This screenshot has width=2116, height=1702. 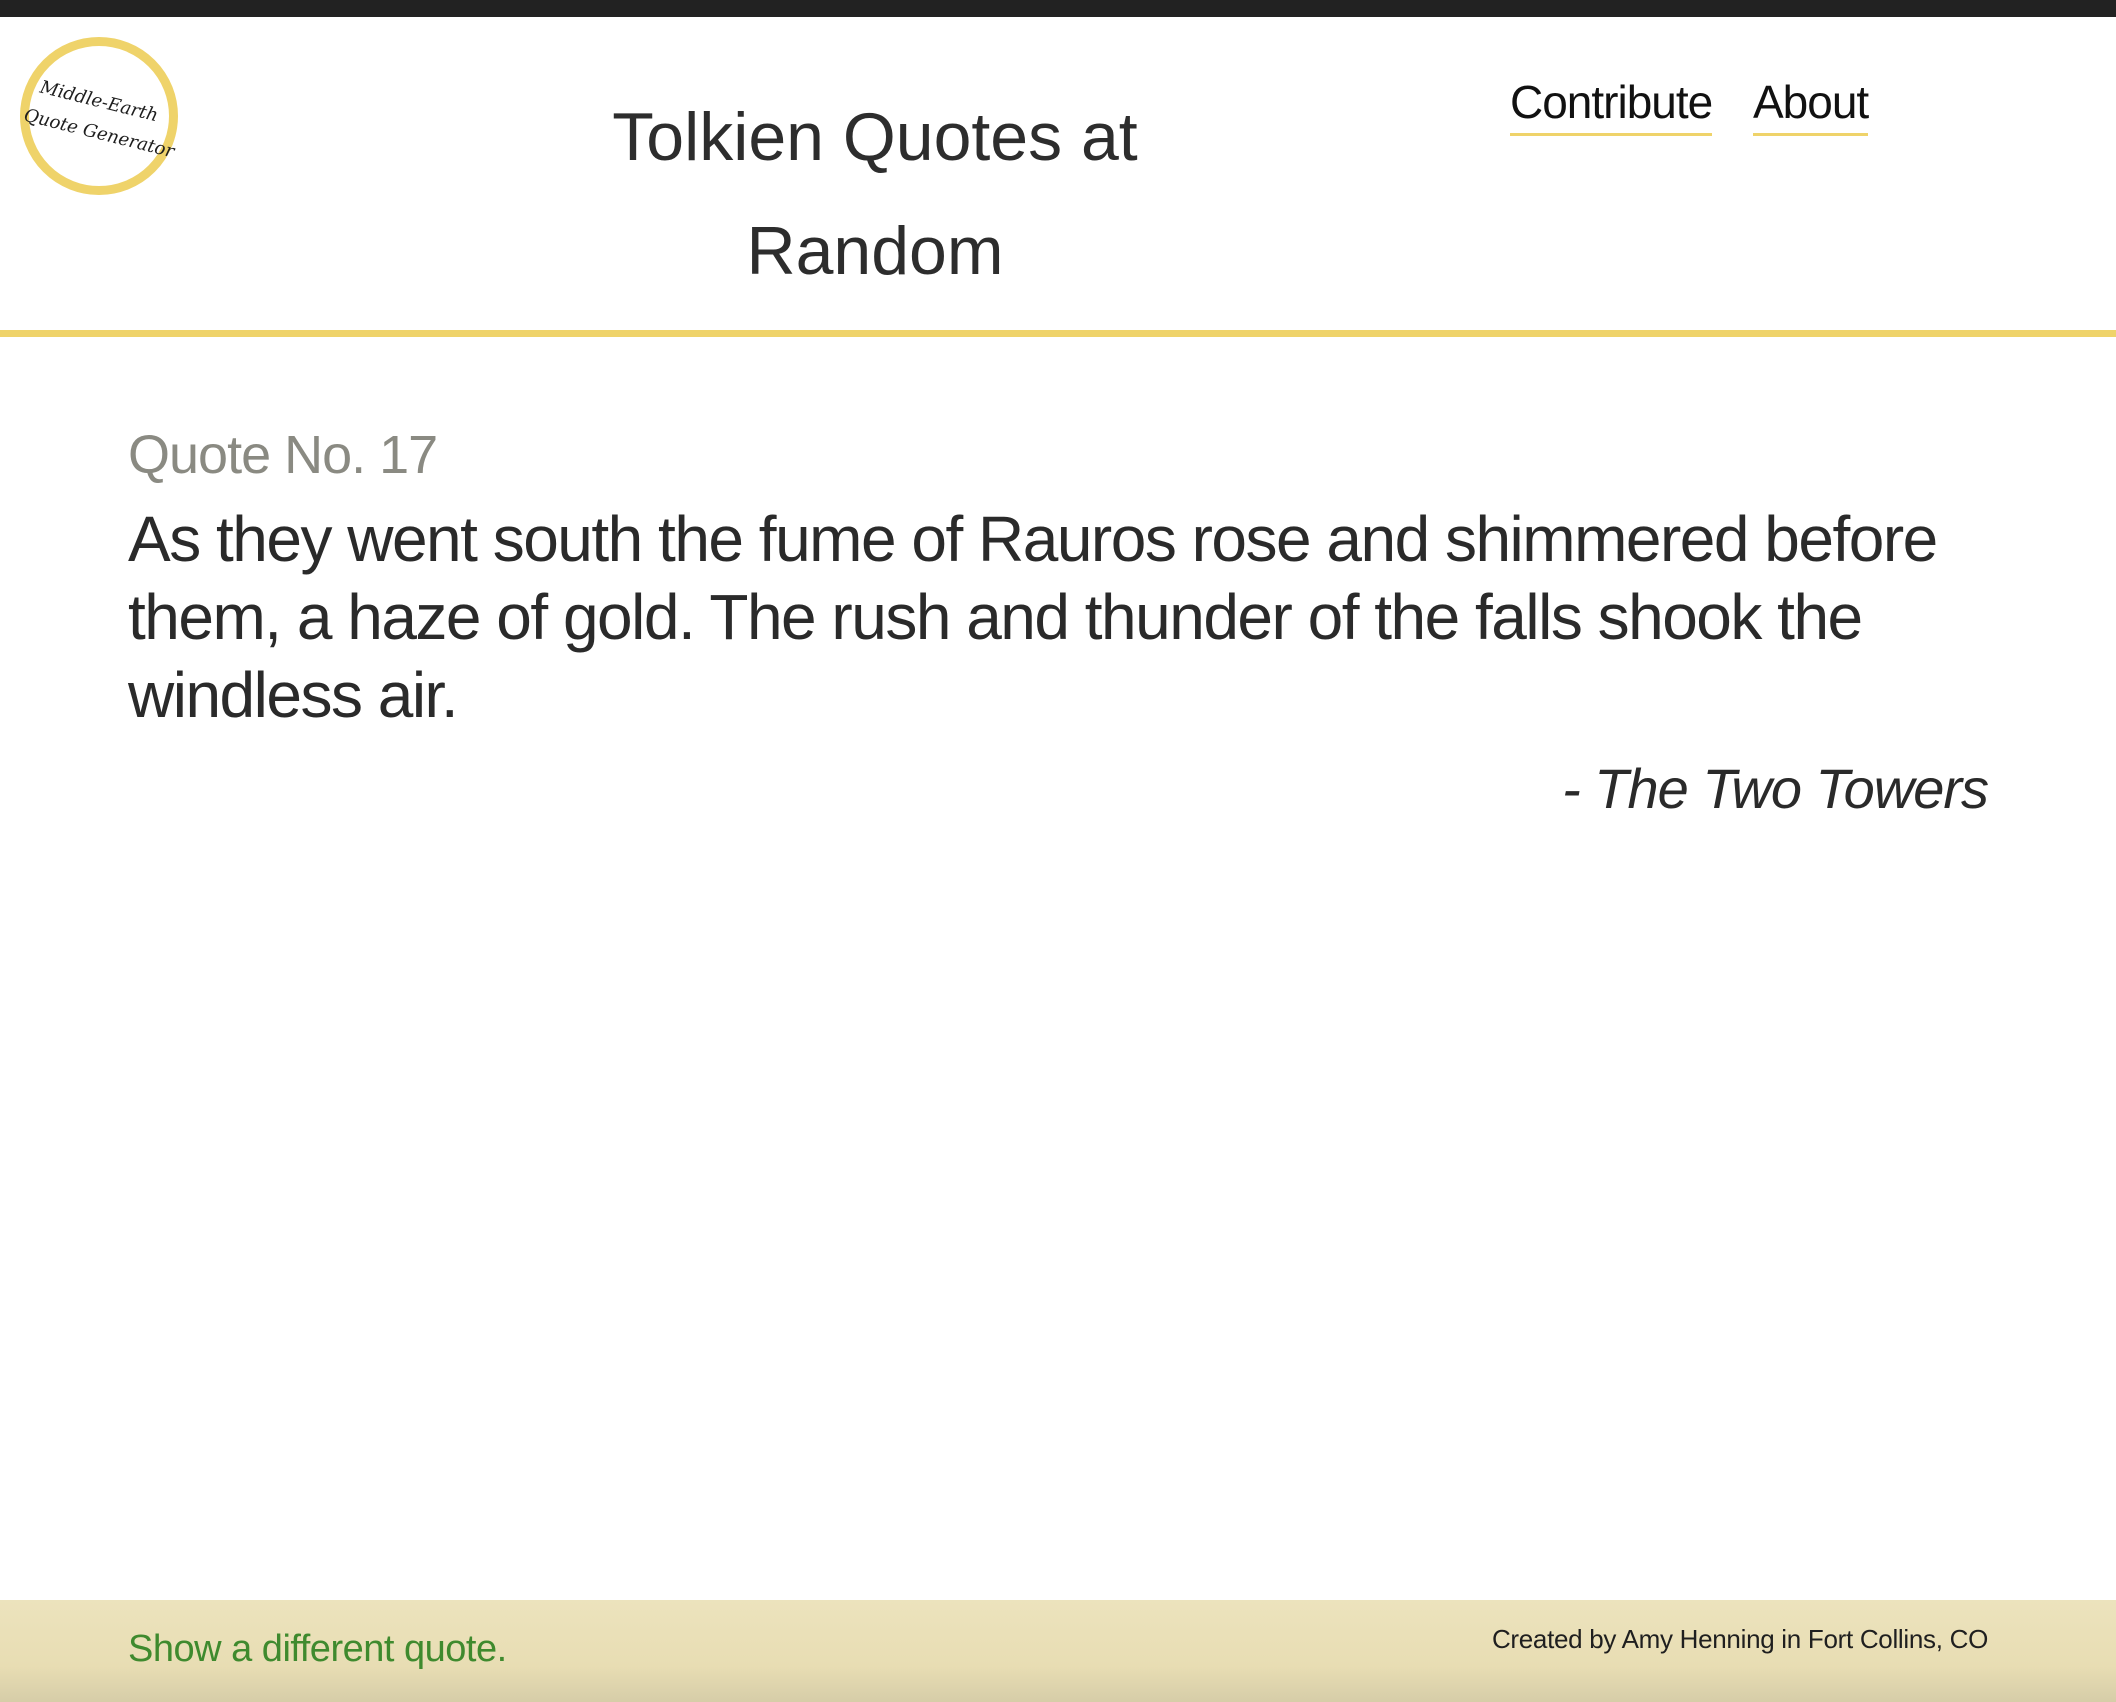 I want to click on show-different-quote-link: Show a different quote., so click(x=317, y=1649).